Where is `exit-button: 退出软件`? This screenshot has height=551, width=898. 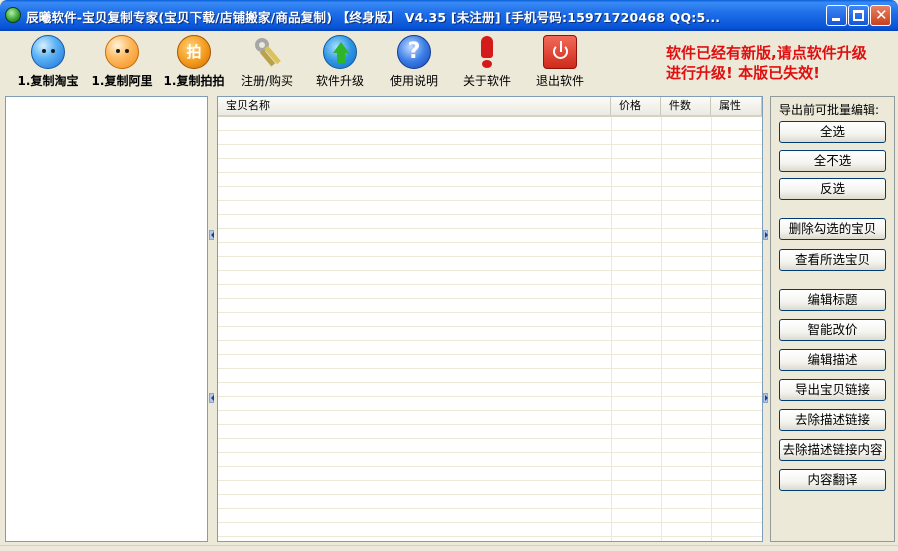 exit-button: 退出软件 is located at coordinates (560, 62).